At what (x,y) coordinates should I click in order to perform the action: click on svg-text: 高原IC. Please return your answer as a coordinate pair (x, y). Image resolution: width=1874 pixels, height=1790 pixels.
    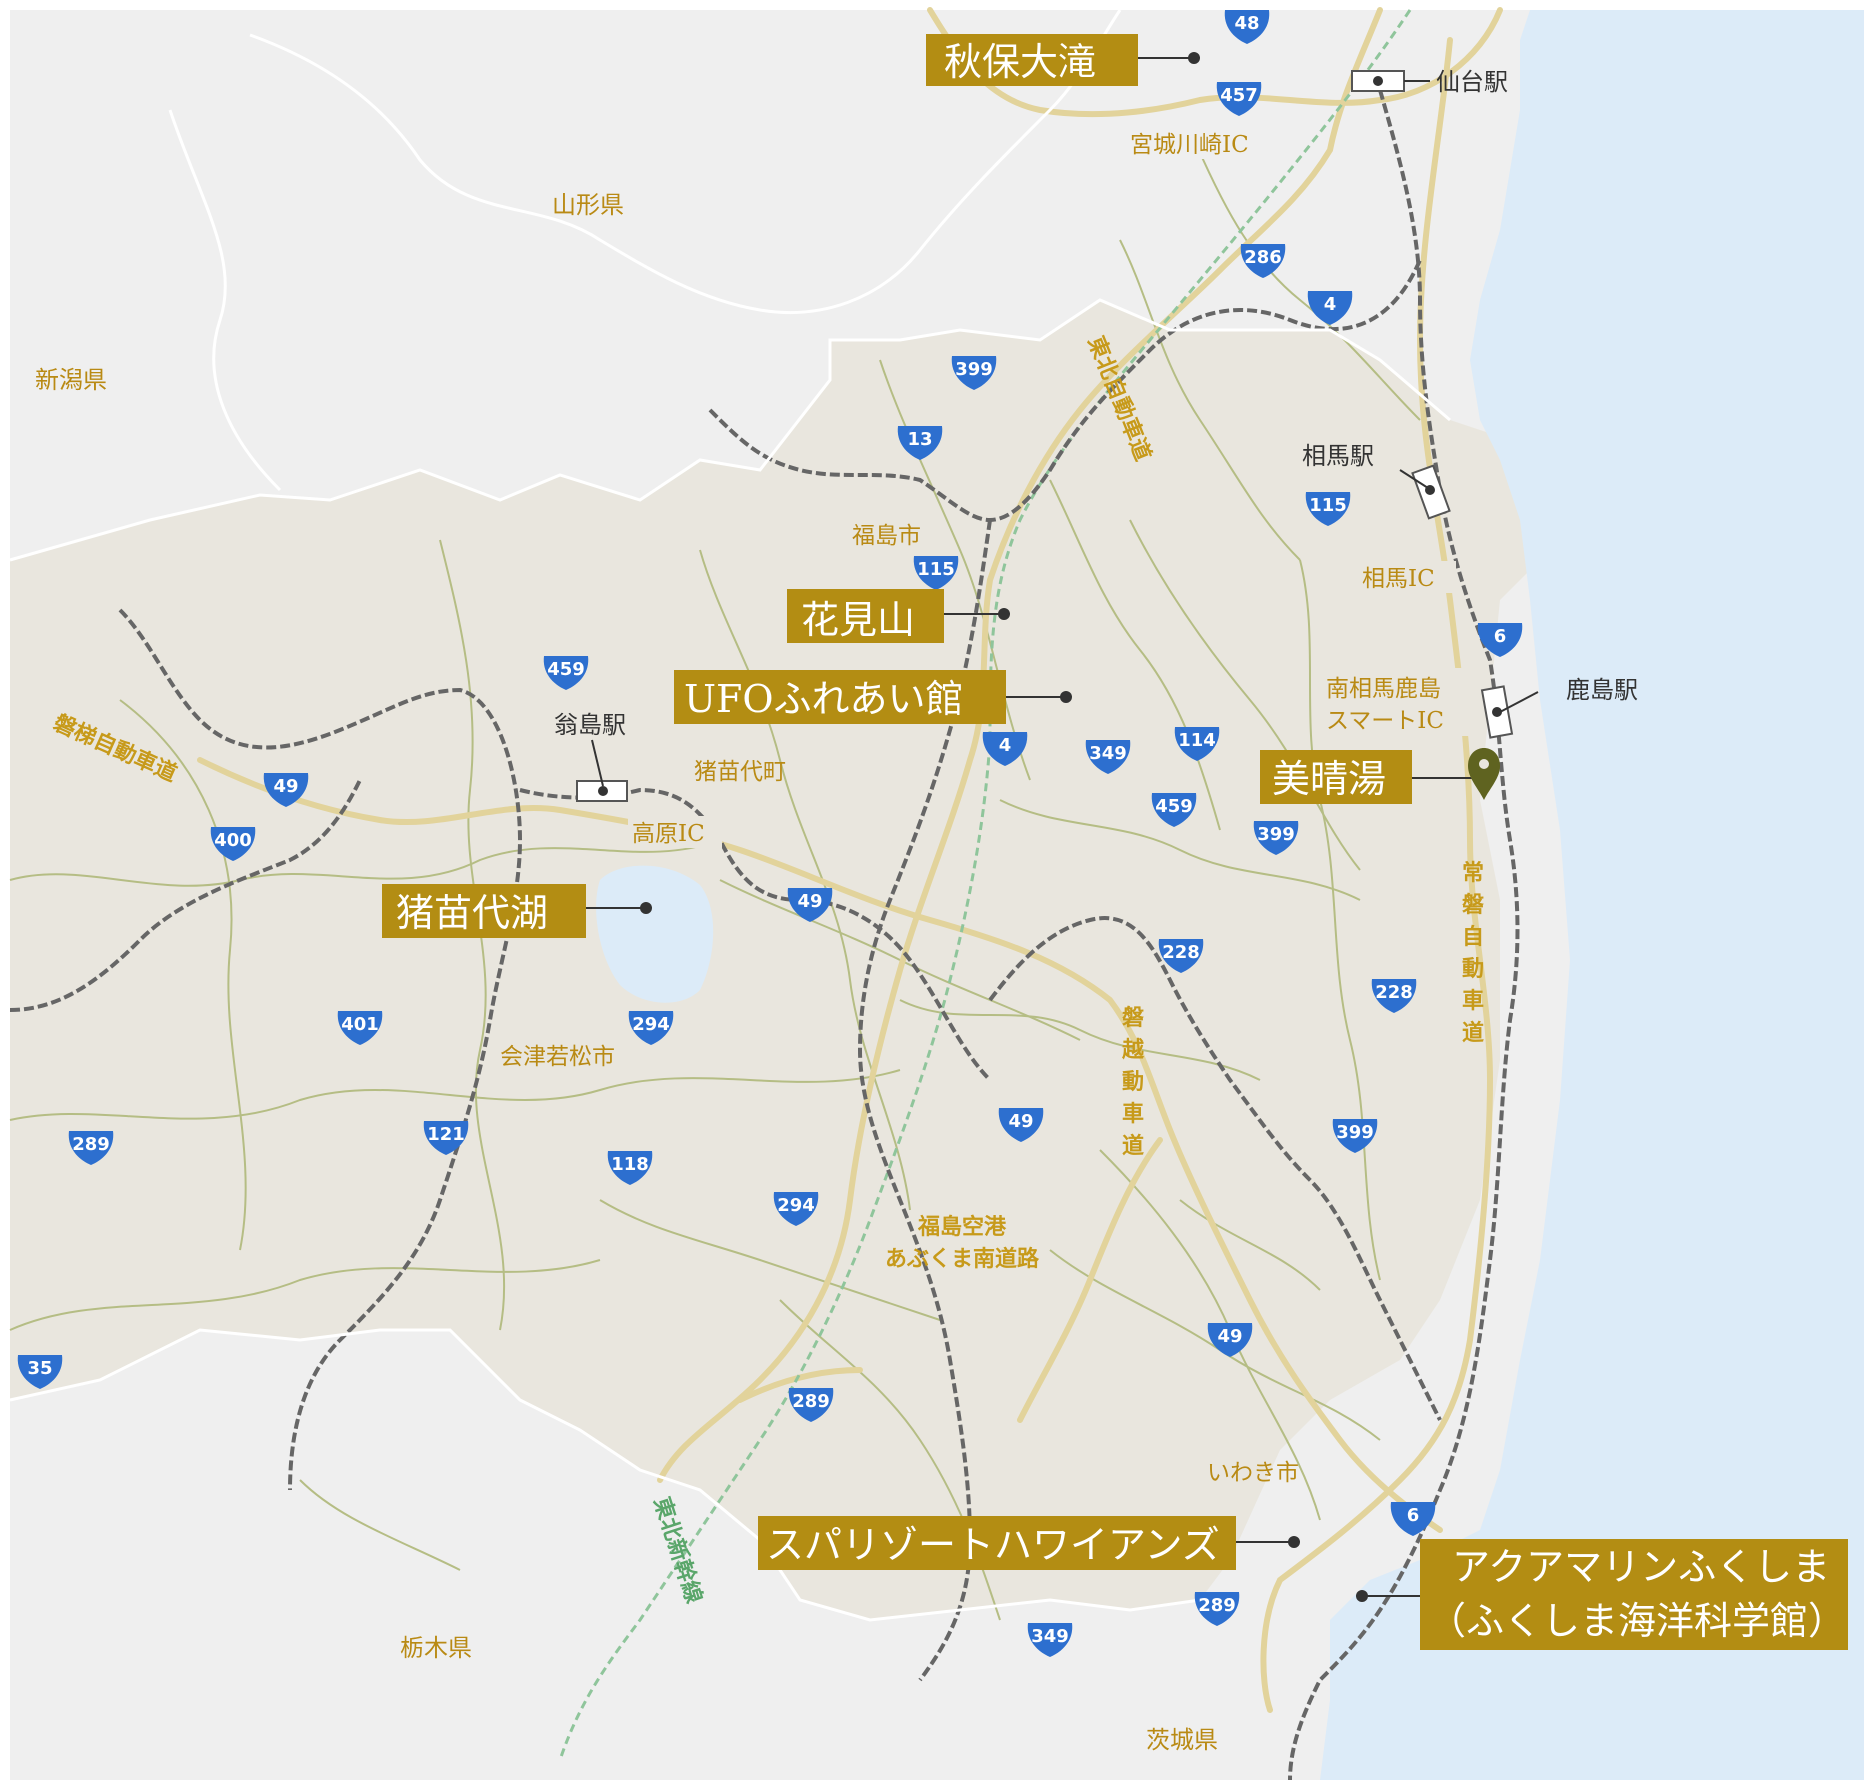
    Looking at the image, I should click on (668, 834).